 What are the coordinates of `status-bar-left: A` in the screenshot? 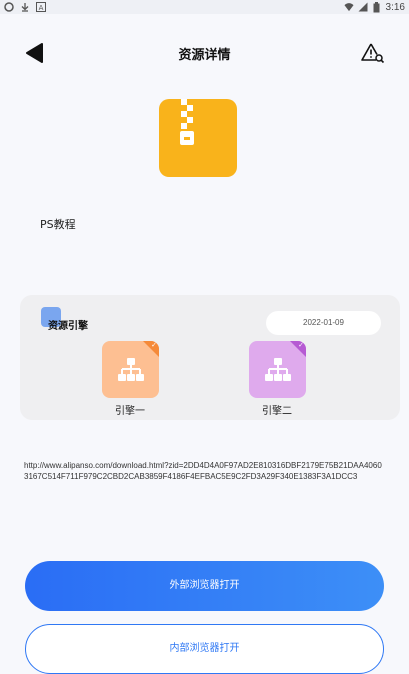 It's located at (25, 7).